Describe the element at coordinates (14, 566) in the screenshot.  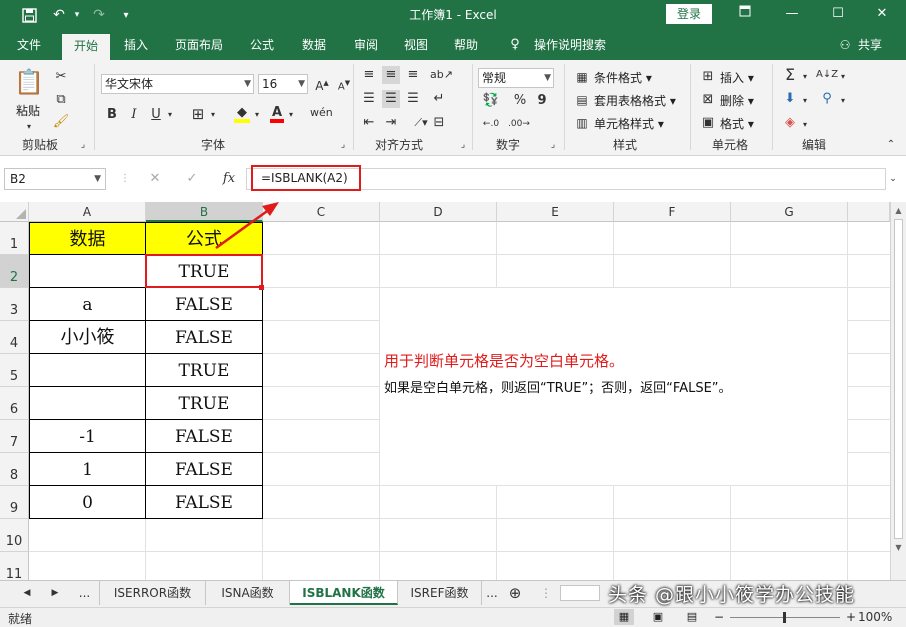
I see `row-header-11: 11` at that location.